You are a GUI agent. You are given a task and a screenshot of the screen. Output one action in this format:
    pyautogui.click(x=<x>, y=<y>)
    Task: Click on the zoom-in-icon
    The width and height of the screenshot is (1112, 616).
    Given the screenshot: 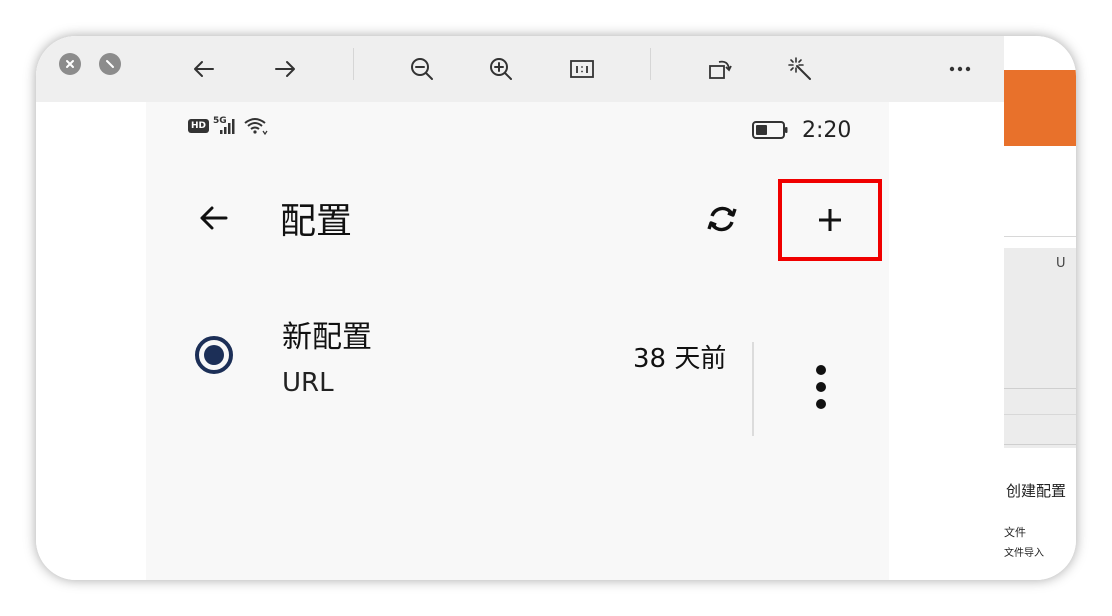 What is the action you would take?
    pyautogui.click(x=501, y=69)
    